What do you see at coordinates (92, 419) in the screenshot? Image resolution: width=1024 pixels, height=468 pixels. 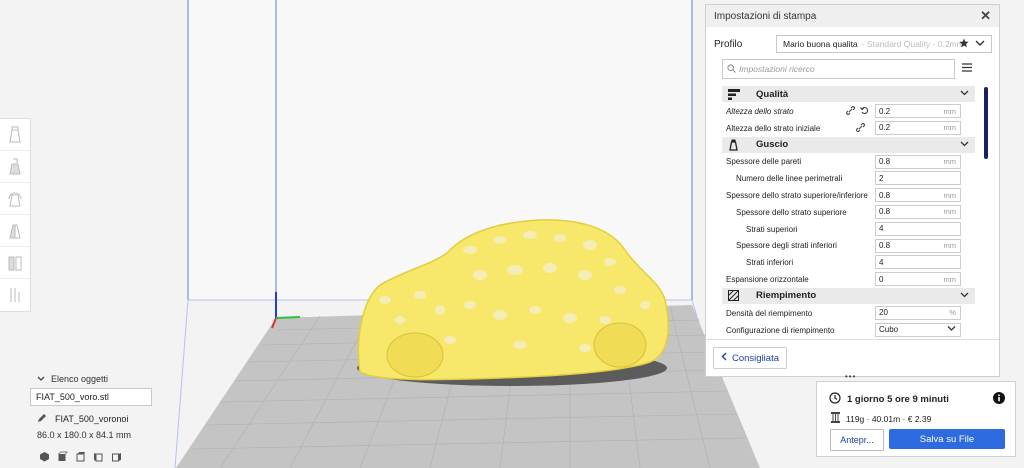 I see `object-name: FIAT_500_voronoi` at bounding box center [92, 419].